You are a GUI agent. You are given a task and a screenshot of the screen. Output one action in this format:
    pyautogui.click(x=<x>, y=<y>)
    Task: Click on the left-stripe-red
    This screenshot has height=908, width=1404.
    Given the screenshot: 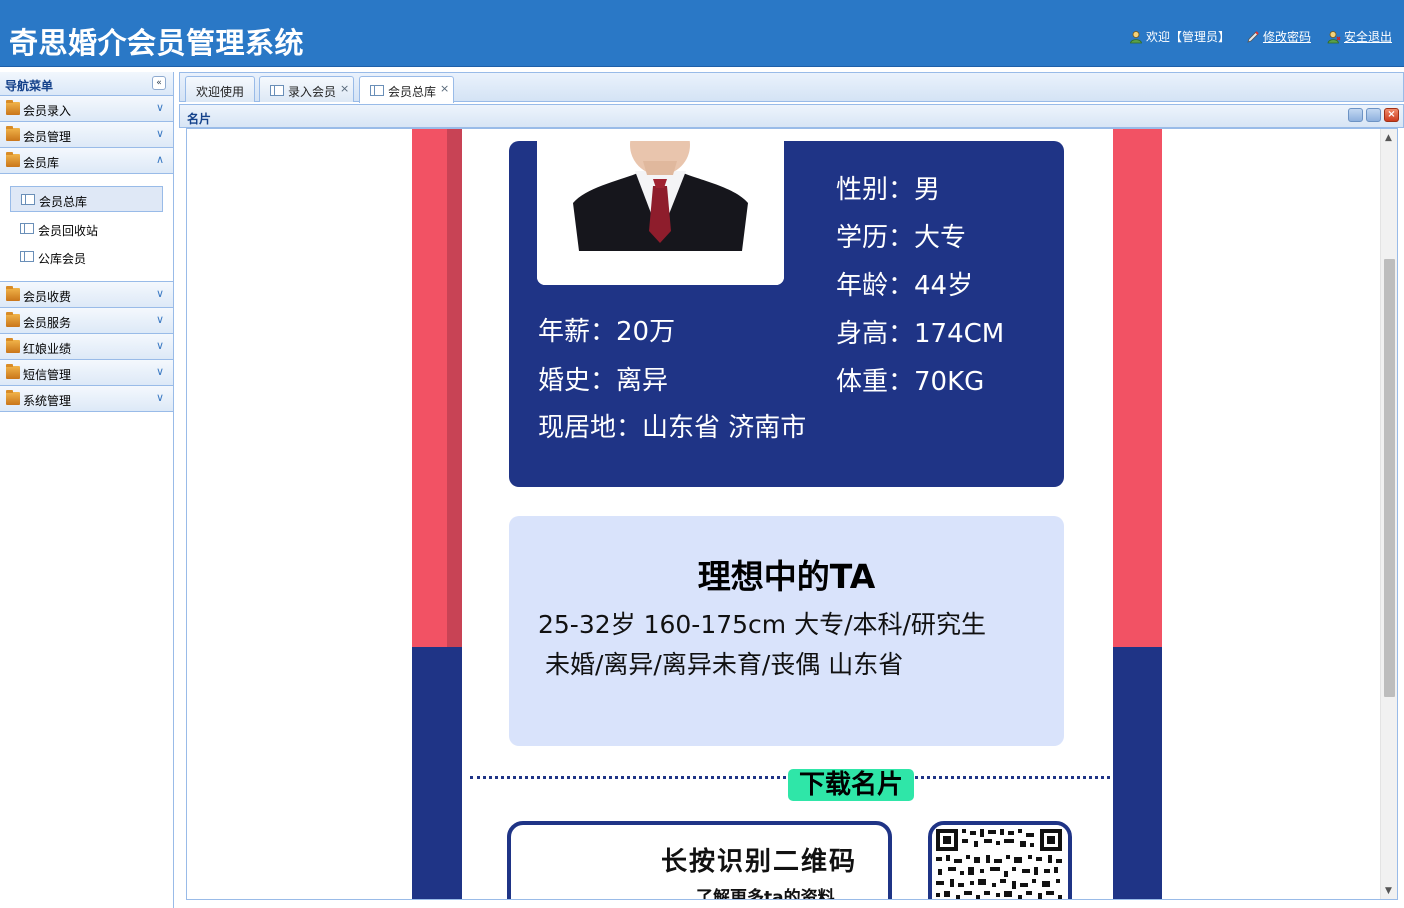 What is the action you would take?
    pyautogui.click(x=429, y=388)
    